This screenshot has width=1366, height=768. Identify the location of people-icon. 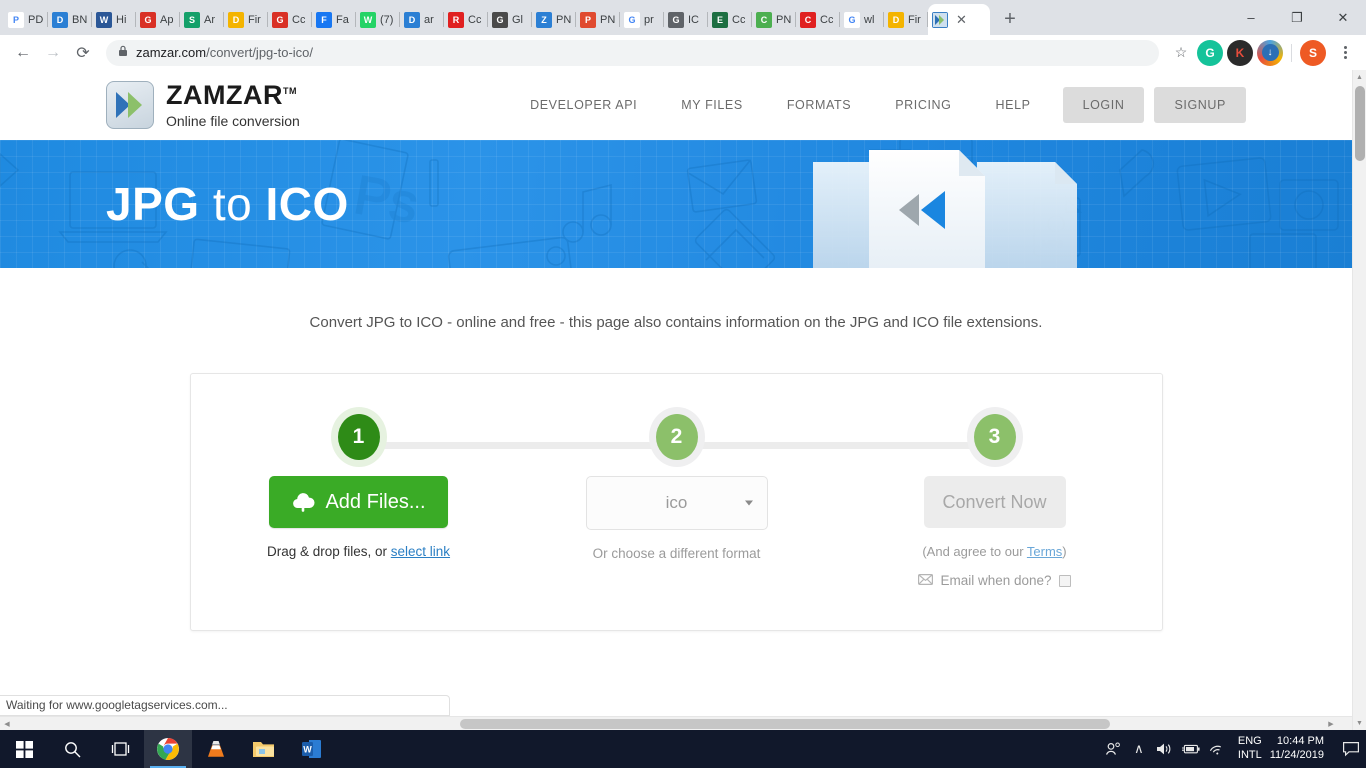
(1113, 749).